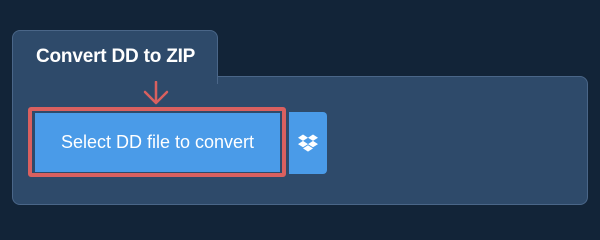 This screenshot has height=240, width=600. I want to click on dropbox-button, so click(308, 143).